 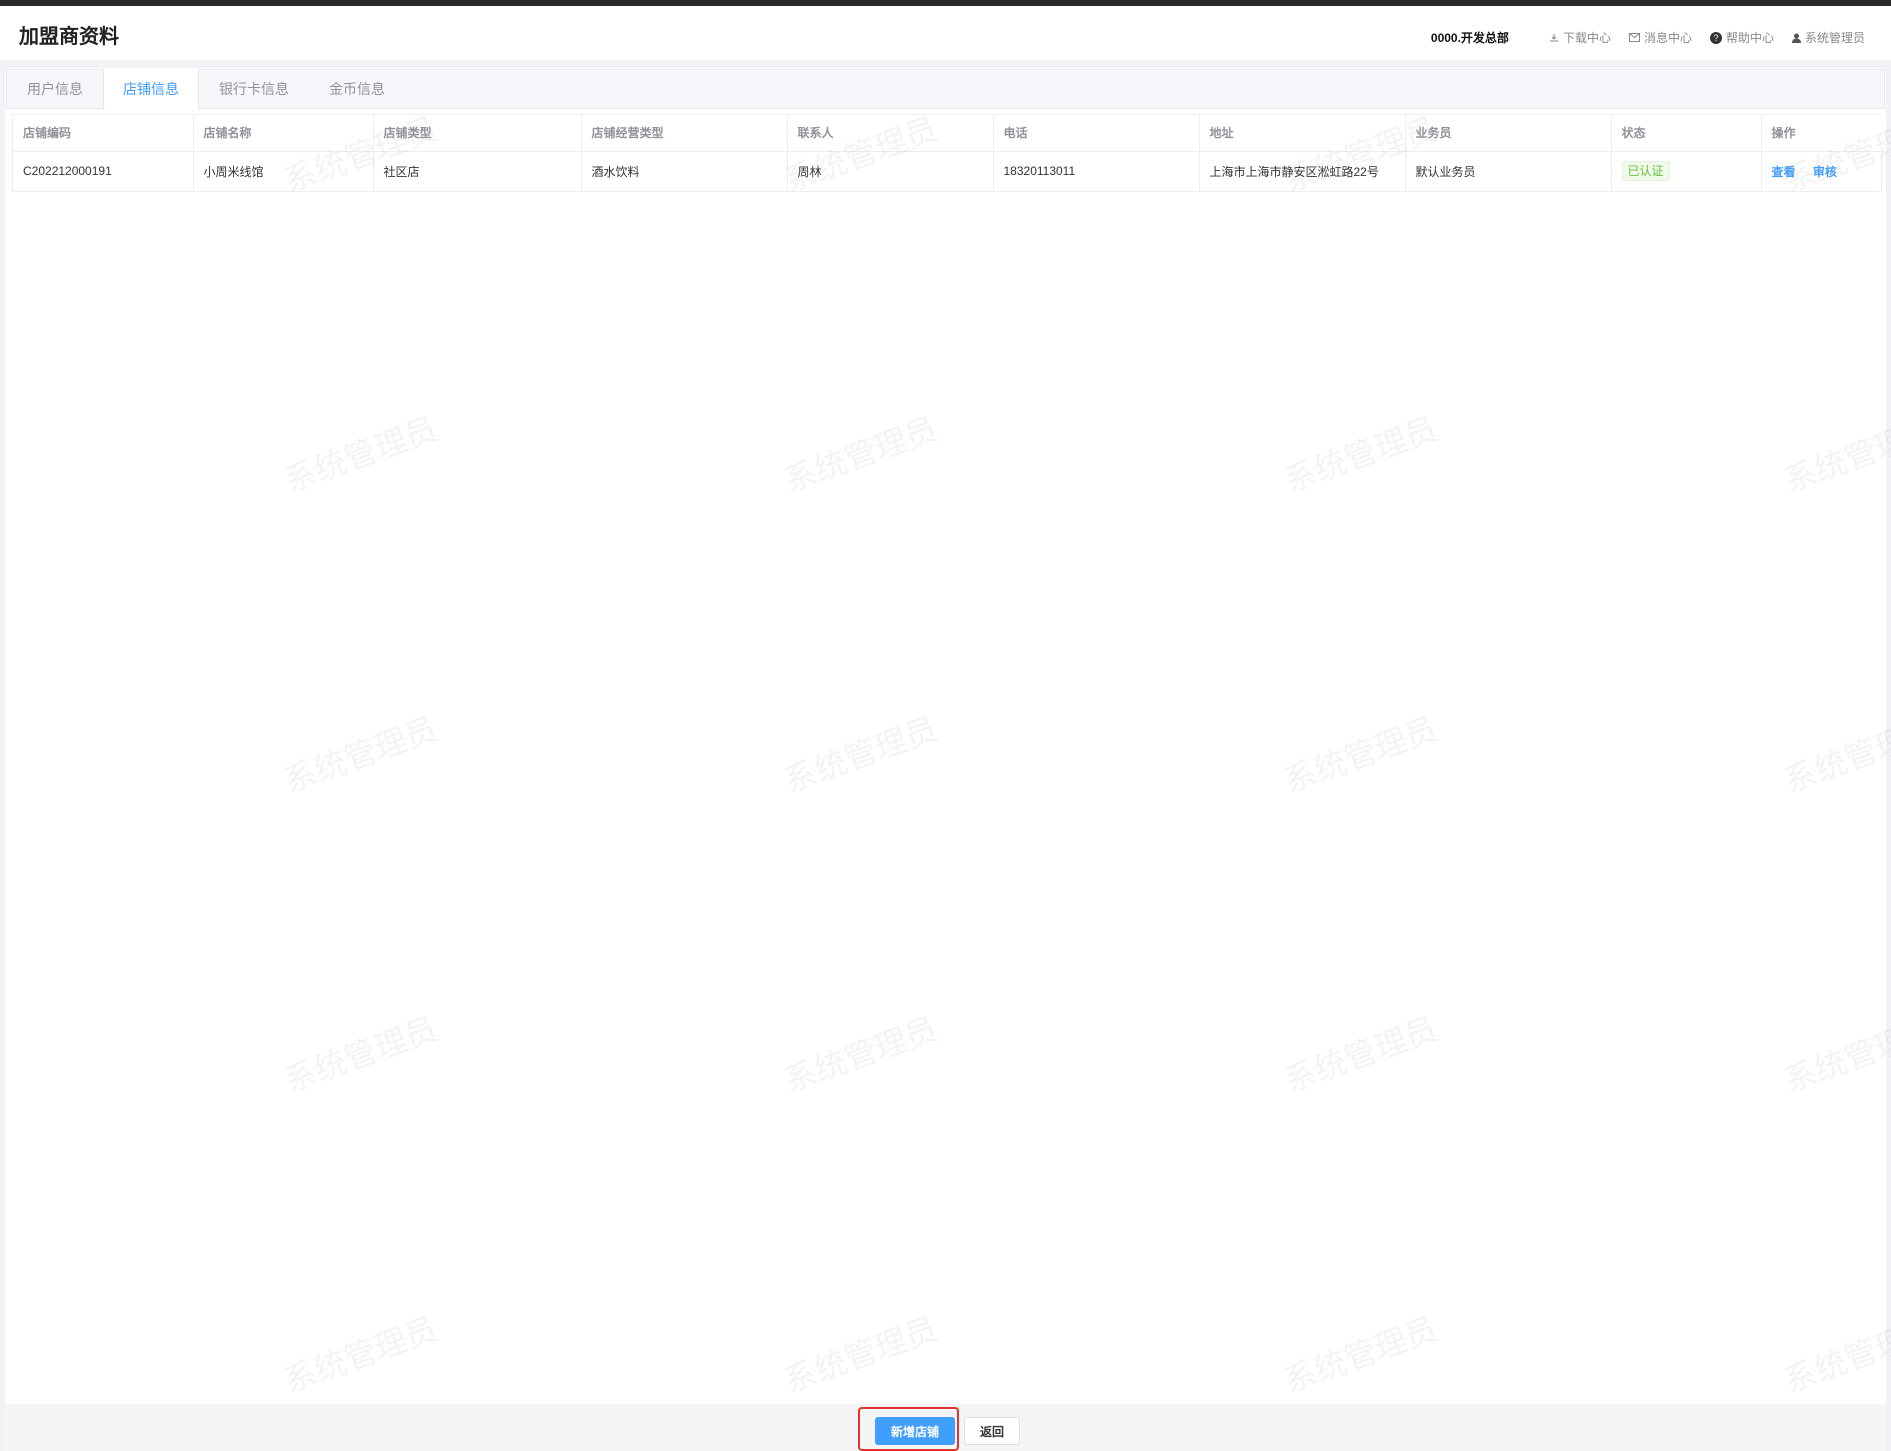 I want to click on store-code-cell: C202212000191, so click(x=103, y=171).